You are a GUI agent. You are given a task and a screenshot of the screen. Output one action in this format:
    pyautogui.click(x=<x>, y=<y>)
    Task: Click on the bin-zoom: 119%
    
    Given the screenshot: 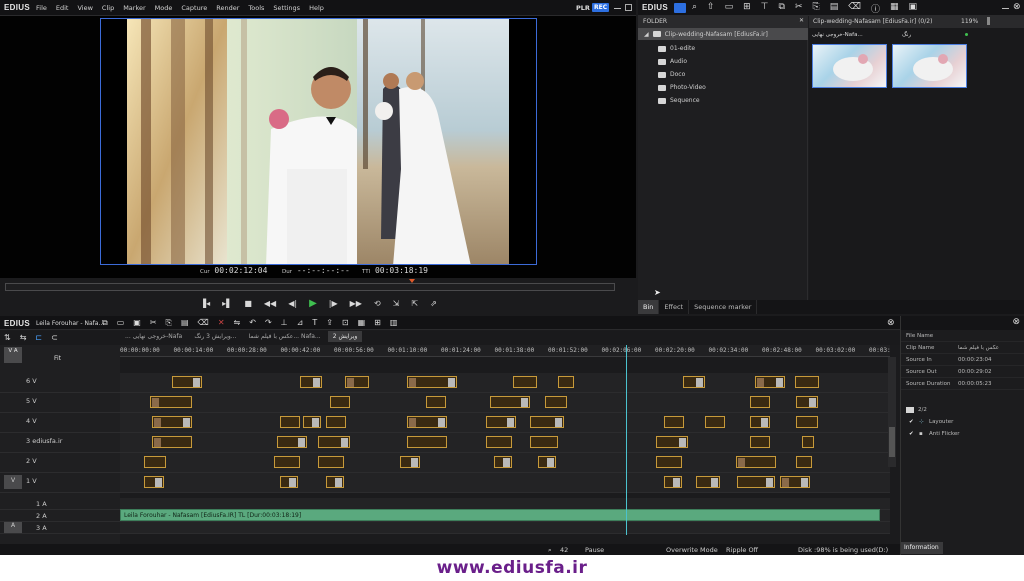 What is the action you would take?
    pyautogui.click(x=969, y=21)
    